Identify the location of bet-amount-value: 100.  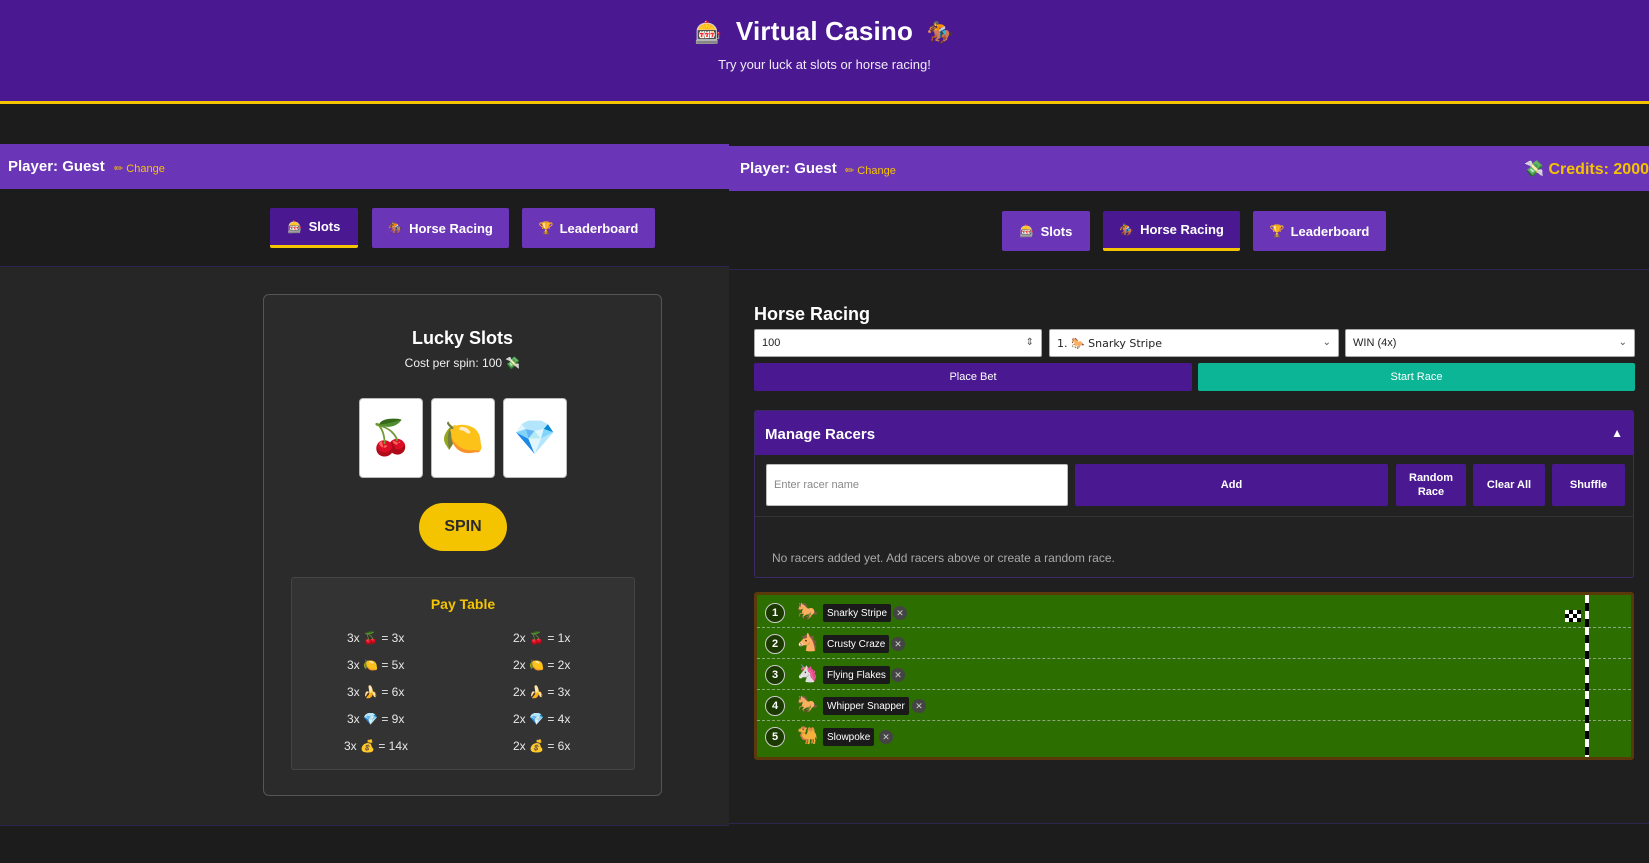
(771, 343).